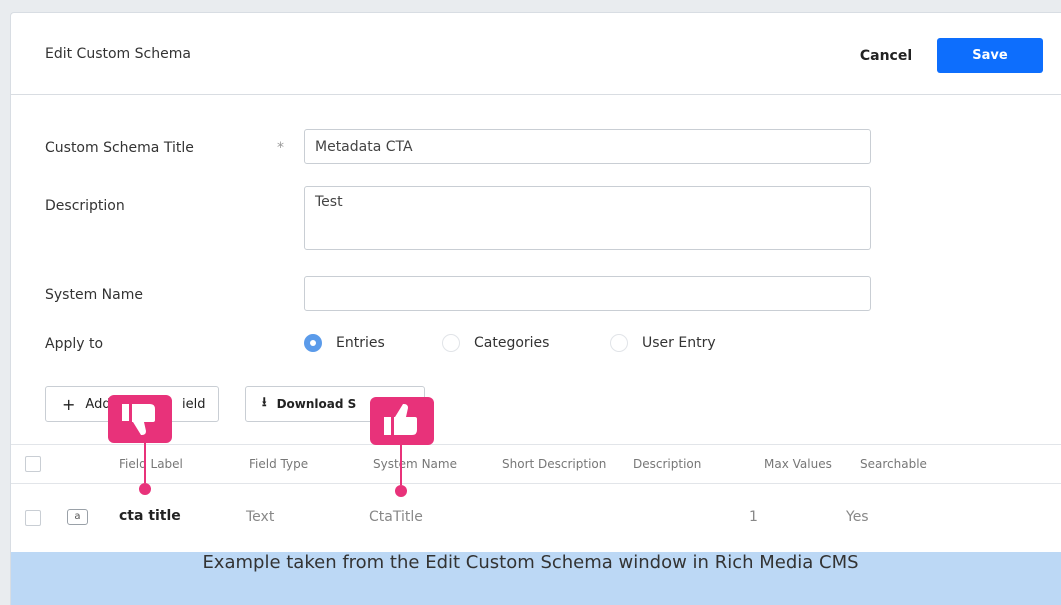  Describe the element at coordinates (679, 343) in the screenshot. I see `radio-user-entry-label: User Entry` at that location.